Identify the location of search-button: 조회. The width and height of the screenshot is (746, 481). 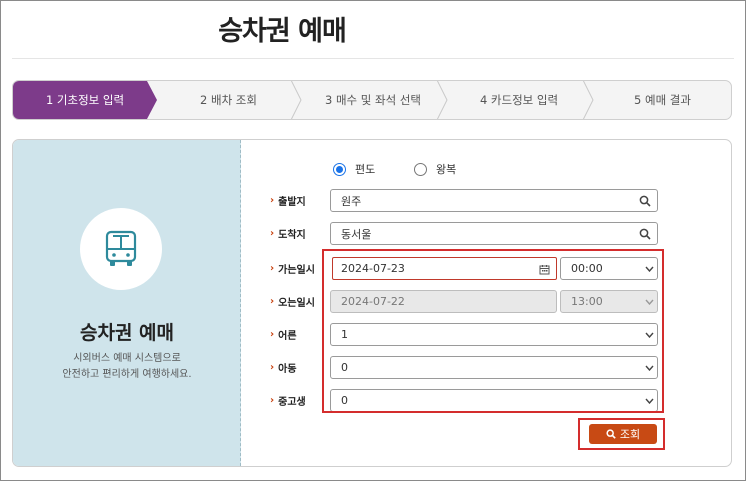
(623, 434).